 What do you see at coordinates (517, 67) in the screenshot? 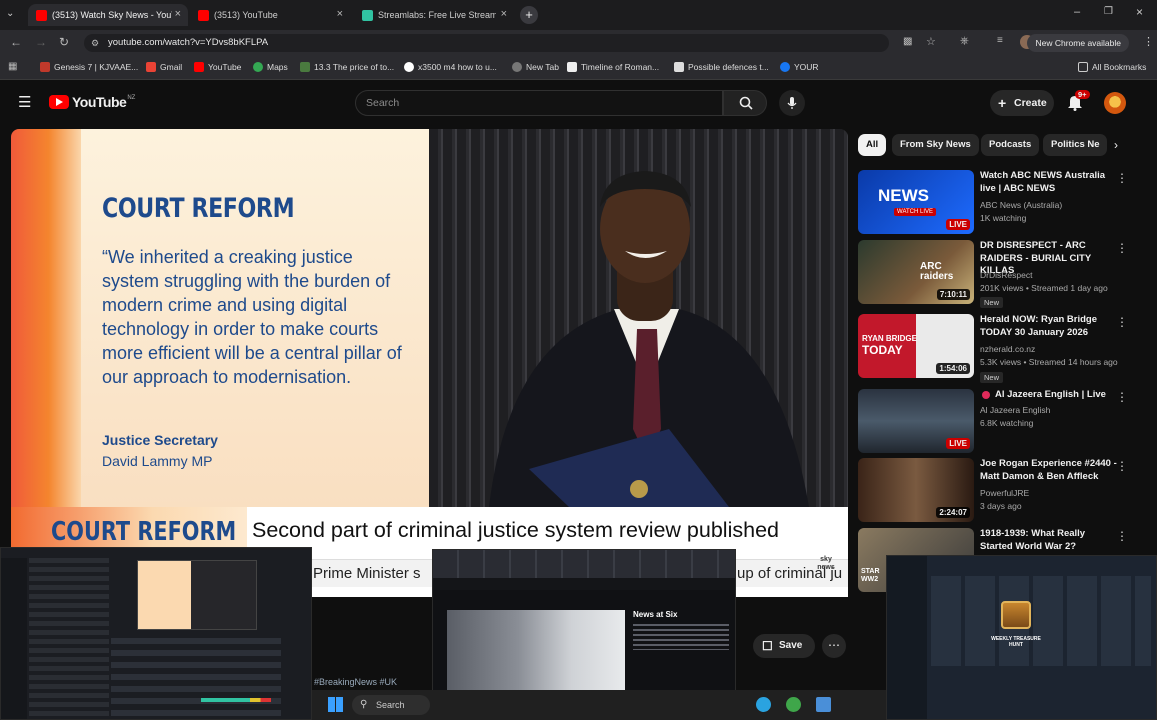
I see `globe-icon` at bounding box center [517, 67].